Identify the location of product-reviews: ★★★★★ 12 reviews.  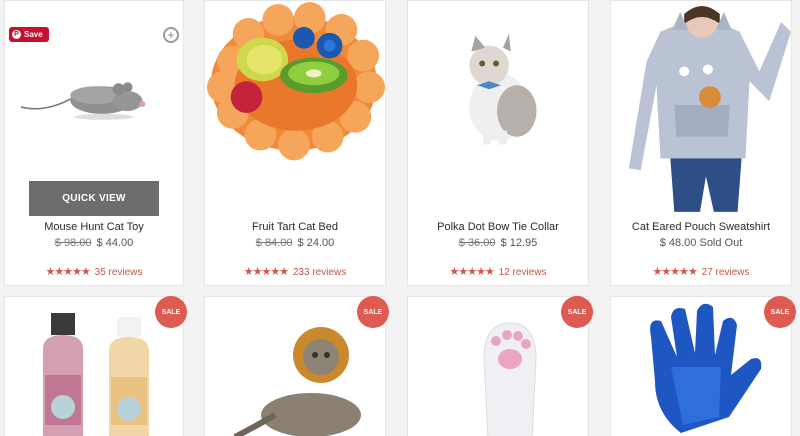
(498, 271).